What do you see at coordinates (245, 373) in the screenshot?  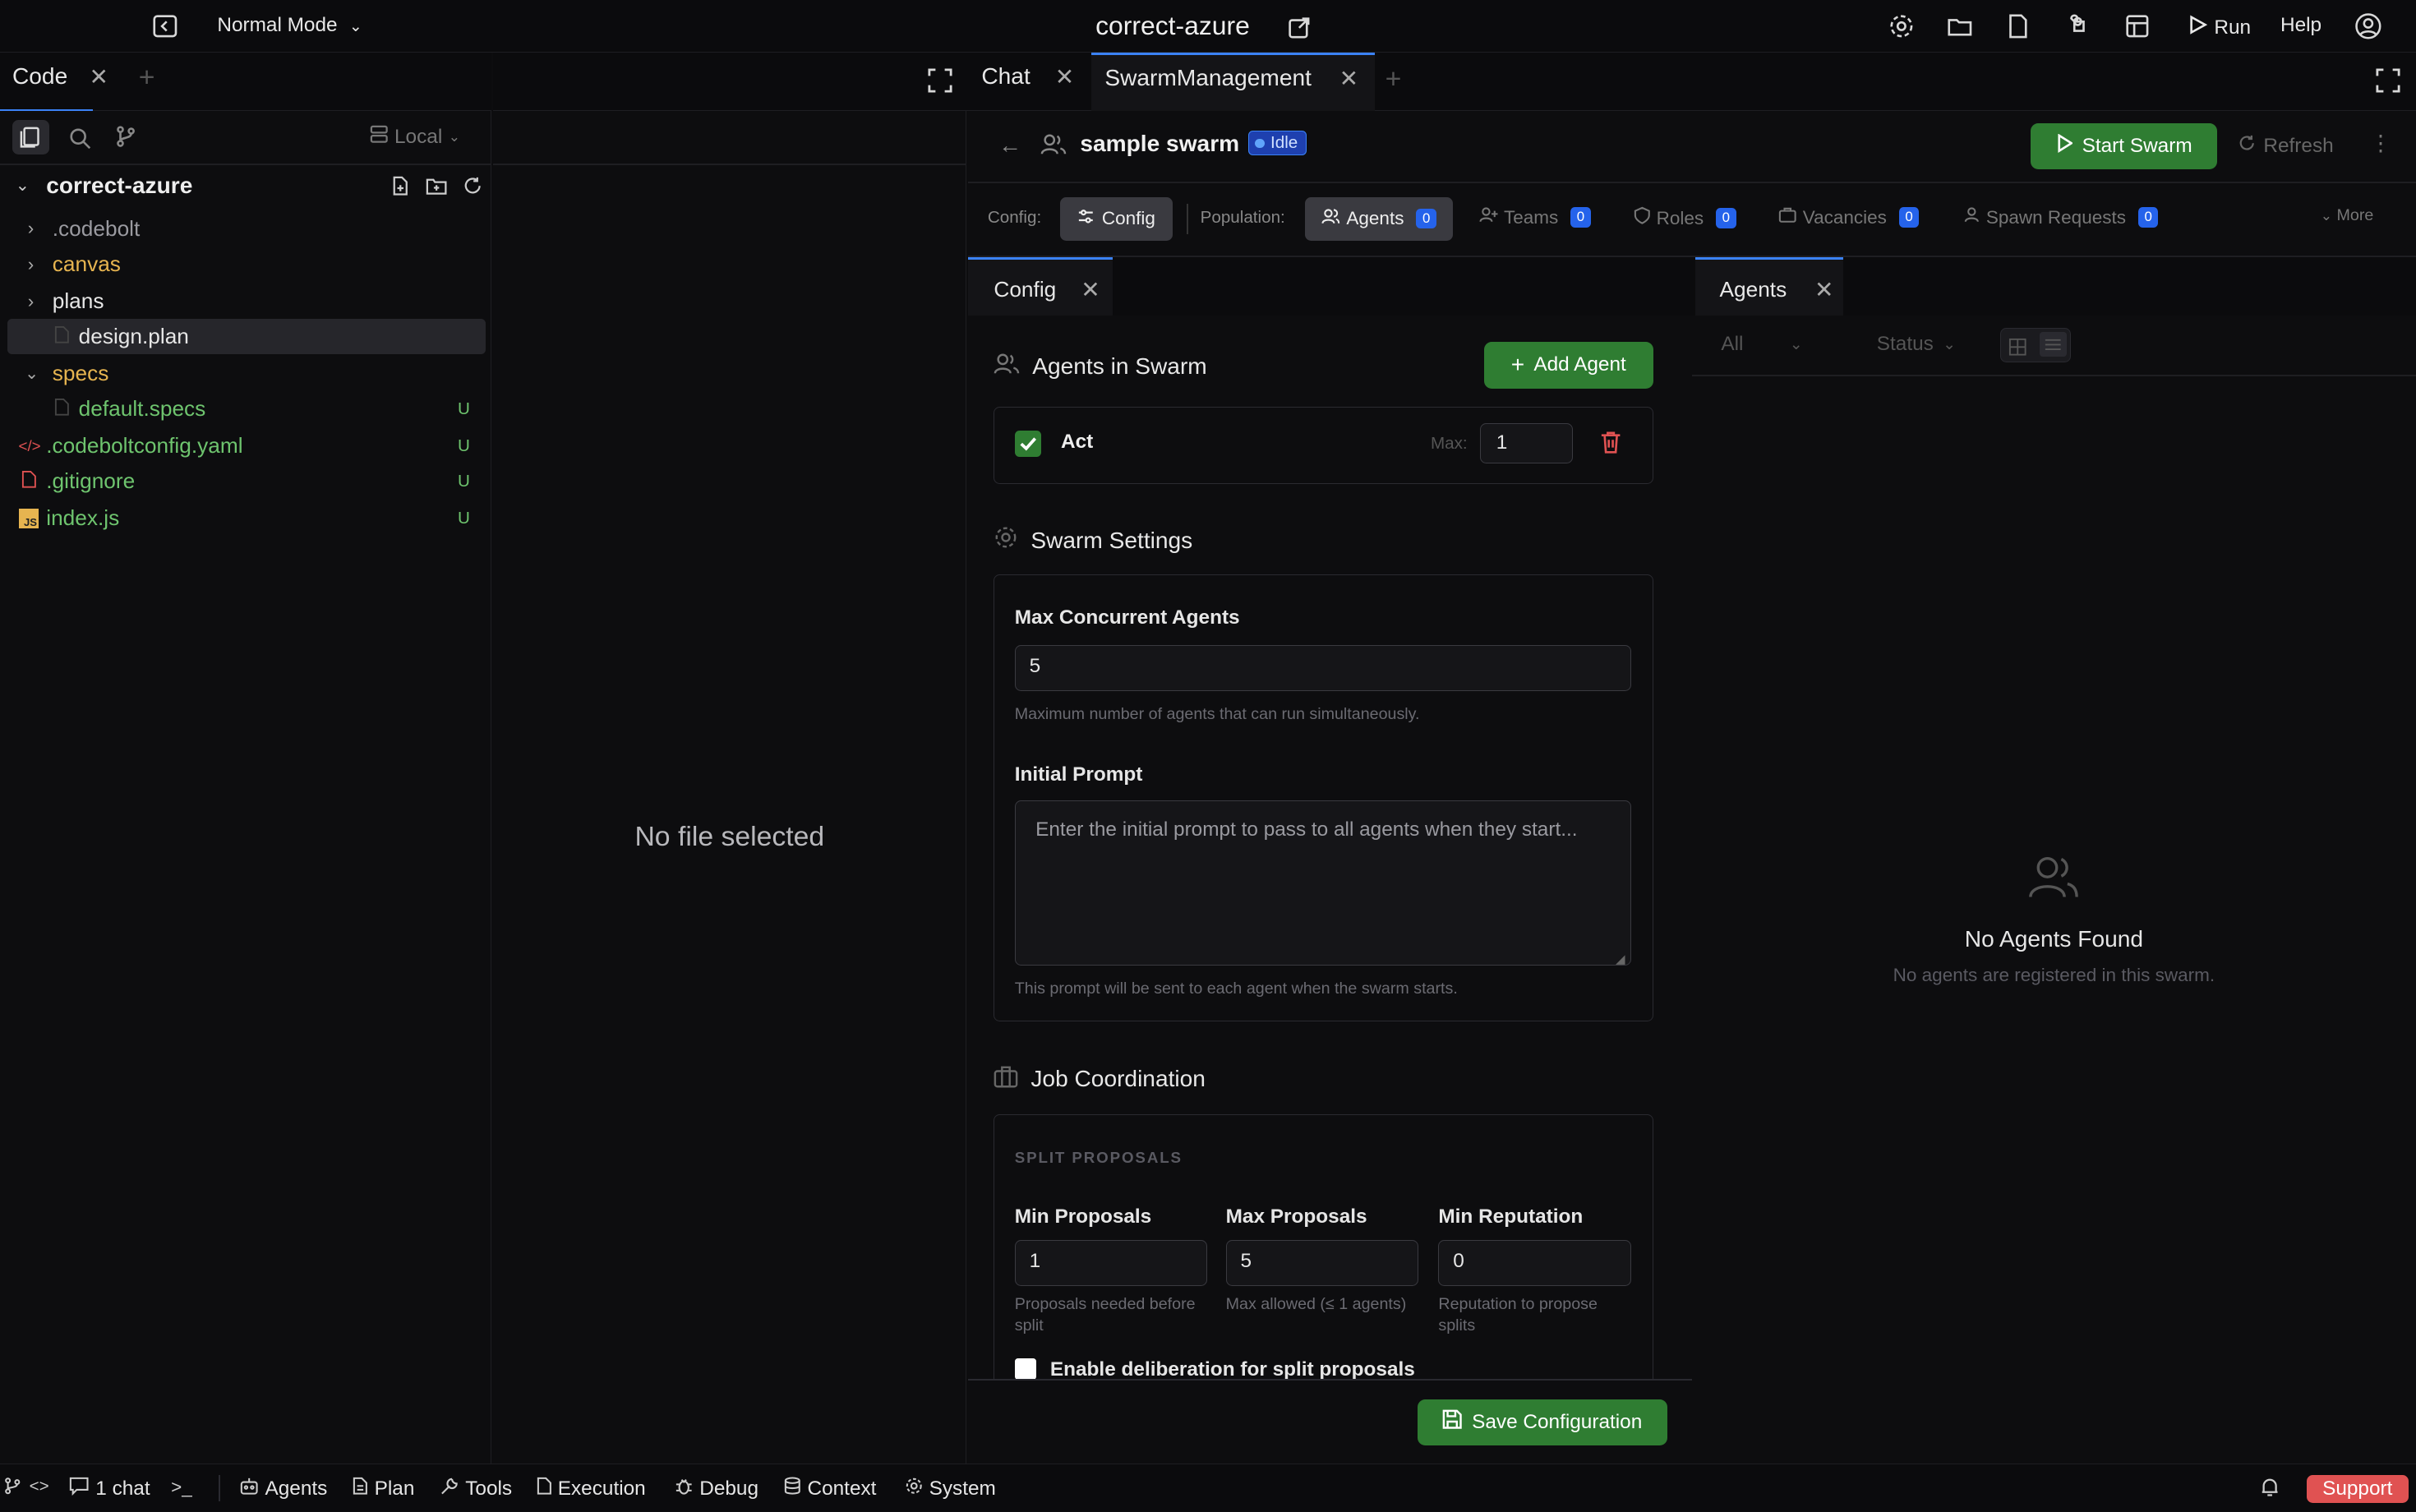 I see `tree-folder: ⌄ specs` at bounding box center [245, 373].